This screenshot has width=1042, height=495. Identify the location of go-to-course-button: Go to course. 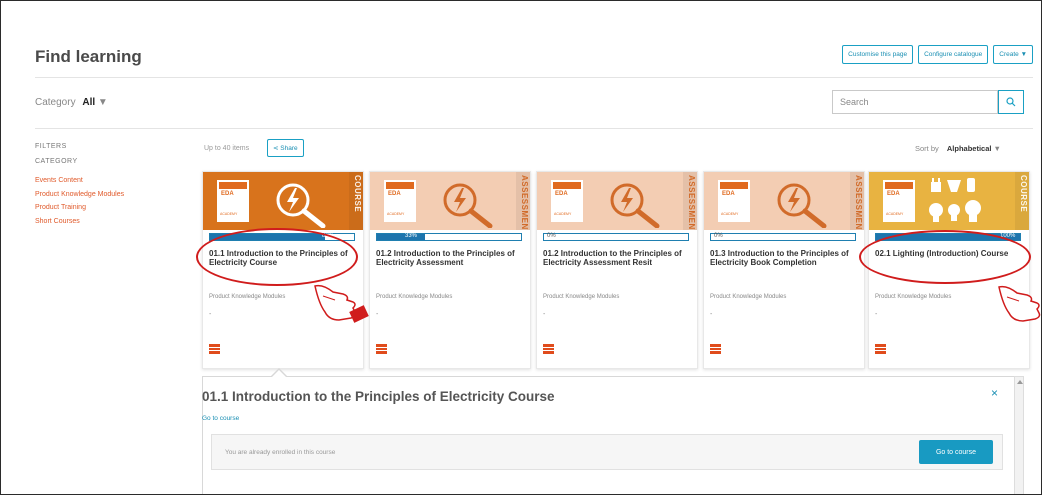
(956, 452).